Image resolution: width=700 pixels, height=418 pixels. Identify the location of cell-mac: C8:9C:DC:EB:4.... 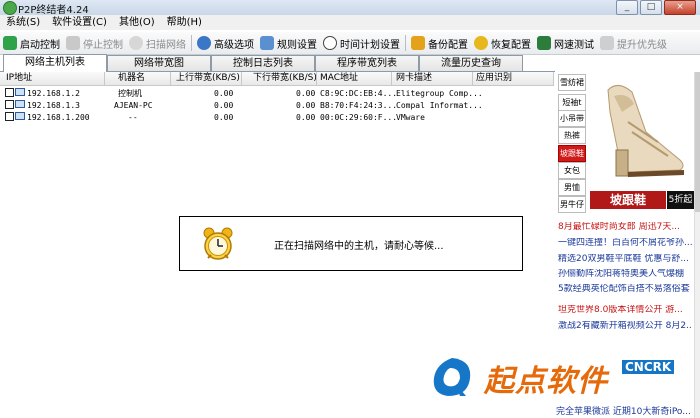
(359, 93).